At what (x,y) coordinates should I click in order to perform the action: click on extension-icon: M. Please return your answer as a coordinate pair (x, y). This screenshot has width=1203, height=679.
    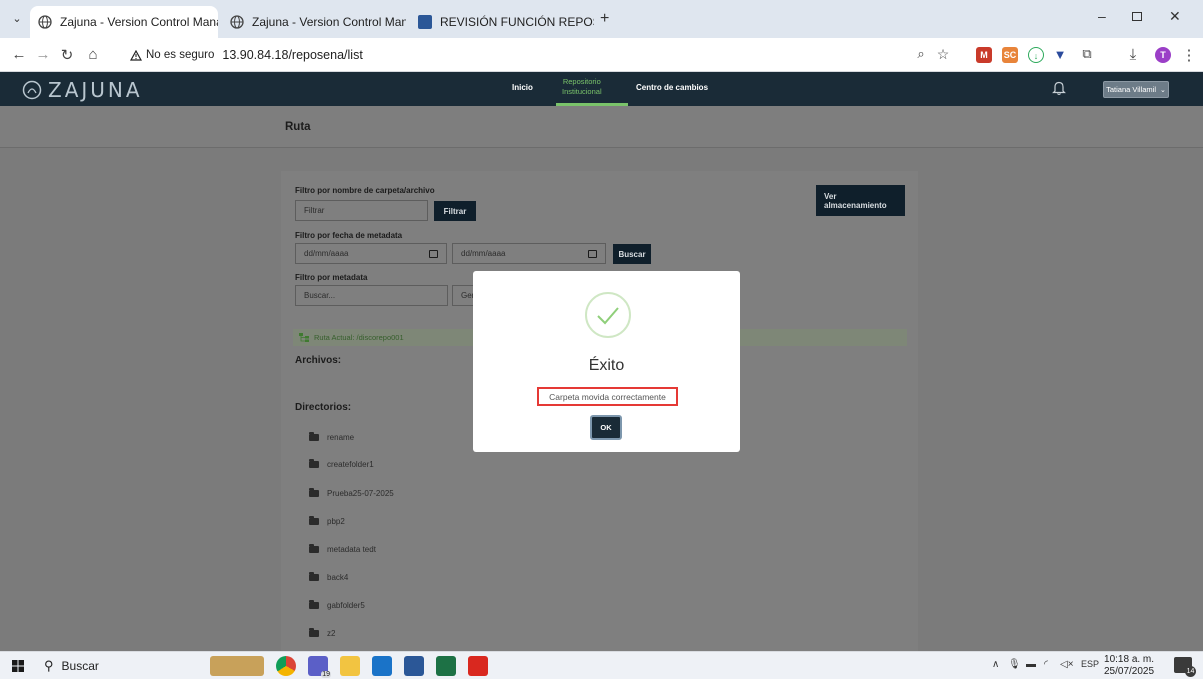
    Looking at the image, I should click on (984, 55).